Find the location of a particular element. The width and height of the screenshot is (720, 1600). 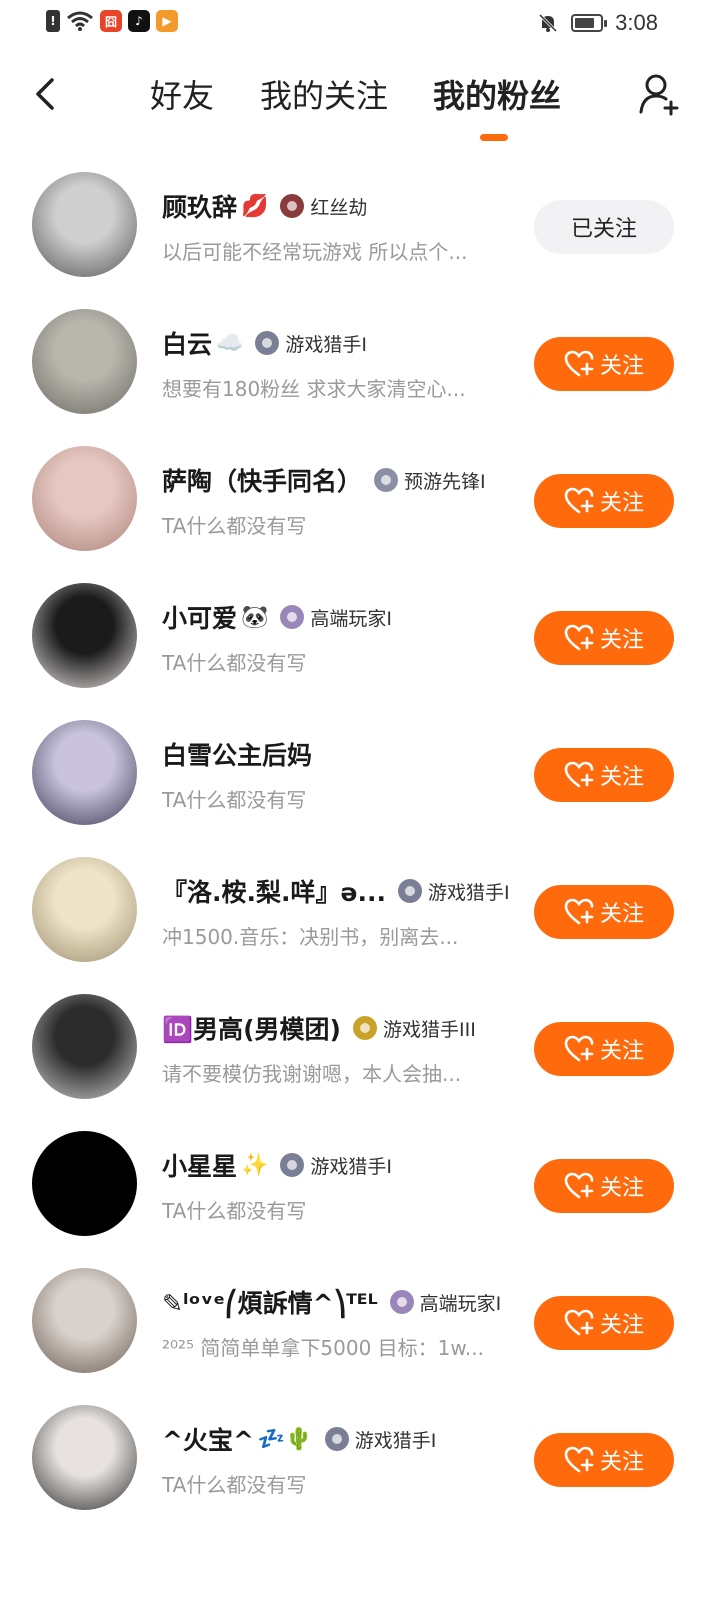

name-line: 🆔男高(男模团) 游戏猎手III is located at coordinates (319, 1028).